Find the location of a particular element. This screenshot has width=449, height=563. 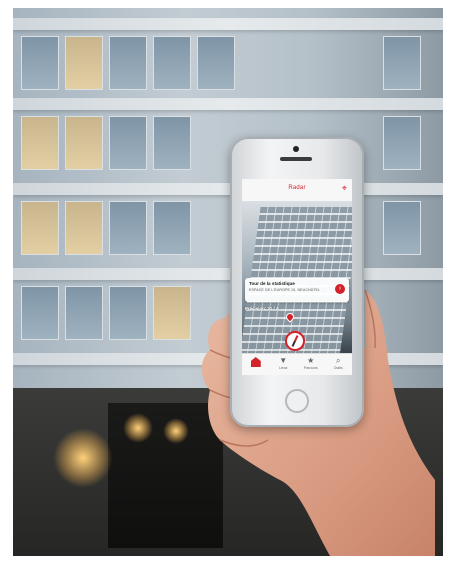

tab-label: Parcours is located at coordinates (310, 368).